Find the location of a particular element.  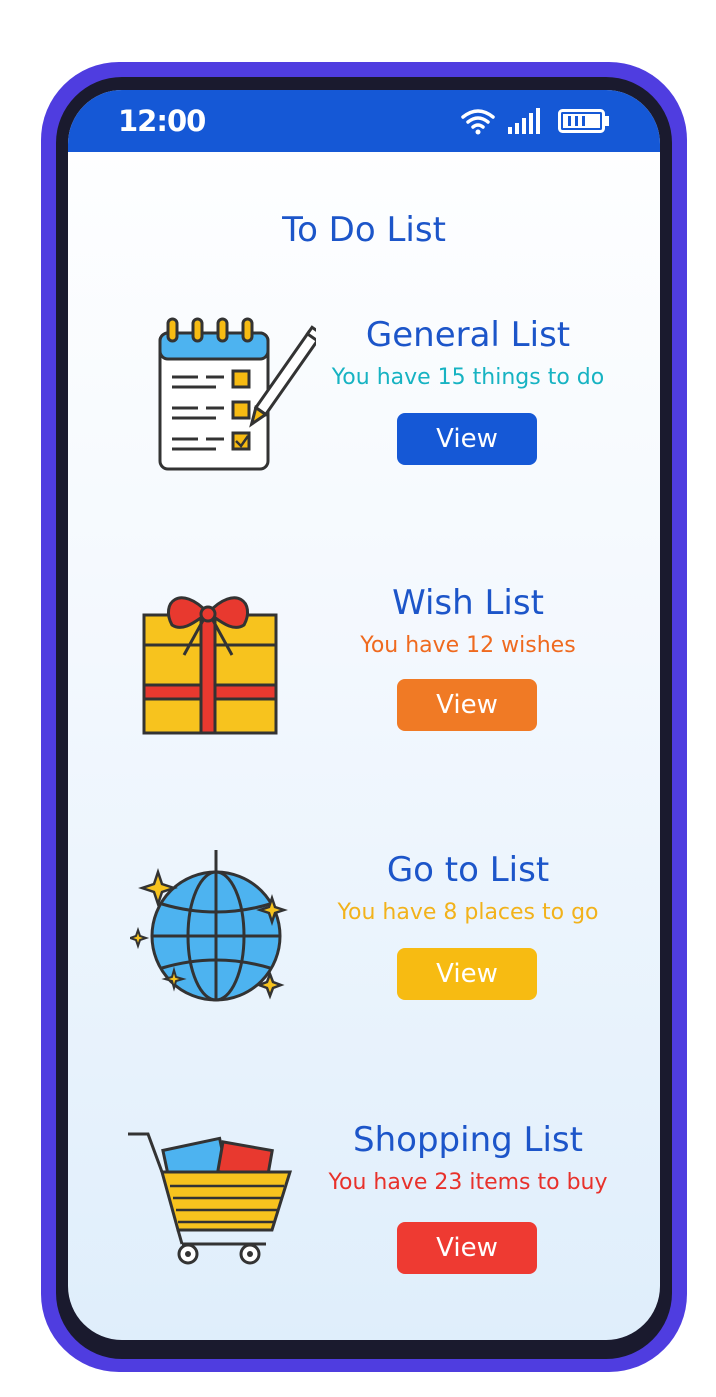

card-subtitle: You have 12 wishes is located at coordinates (468, 645).